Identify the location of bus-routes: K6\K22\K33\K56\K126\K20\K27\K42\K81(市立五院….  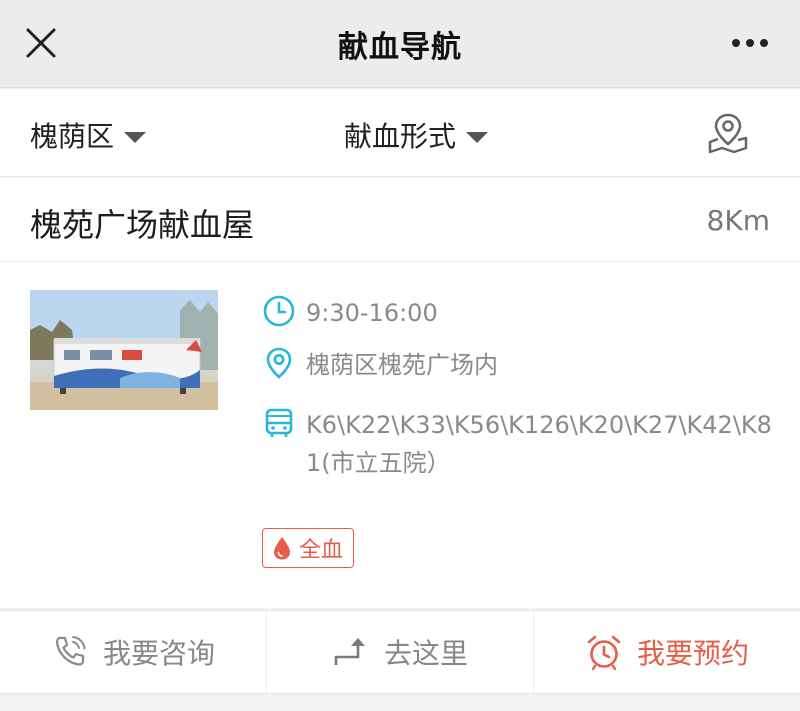
(539, 444).